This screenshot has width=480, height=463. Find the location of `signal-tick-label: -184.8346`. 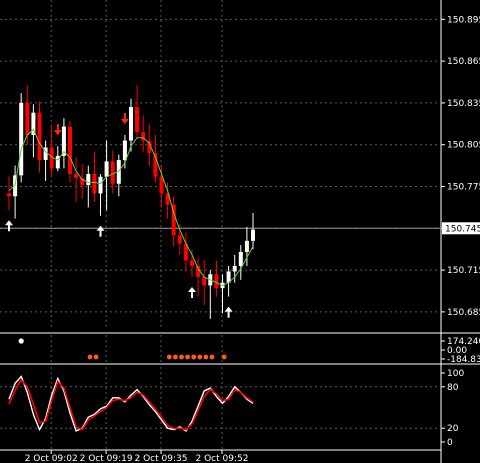

signal-tick-label: -184.8346 is located at coordinates (463, 360).